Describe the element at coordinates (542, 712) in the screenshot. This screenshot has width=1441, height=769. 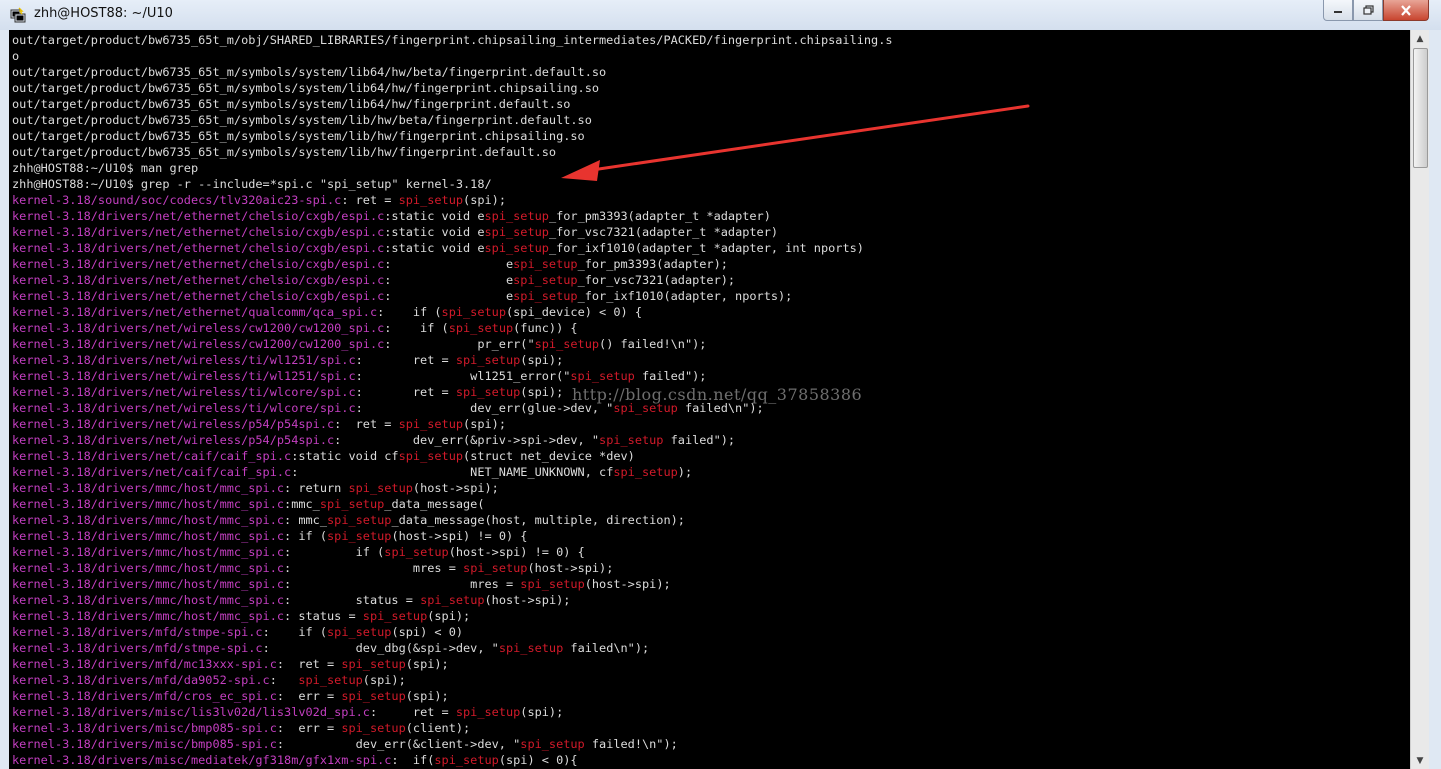
I see `line-text: (spi);` at that location.